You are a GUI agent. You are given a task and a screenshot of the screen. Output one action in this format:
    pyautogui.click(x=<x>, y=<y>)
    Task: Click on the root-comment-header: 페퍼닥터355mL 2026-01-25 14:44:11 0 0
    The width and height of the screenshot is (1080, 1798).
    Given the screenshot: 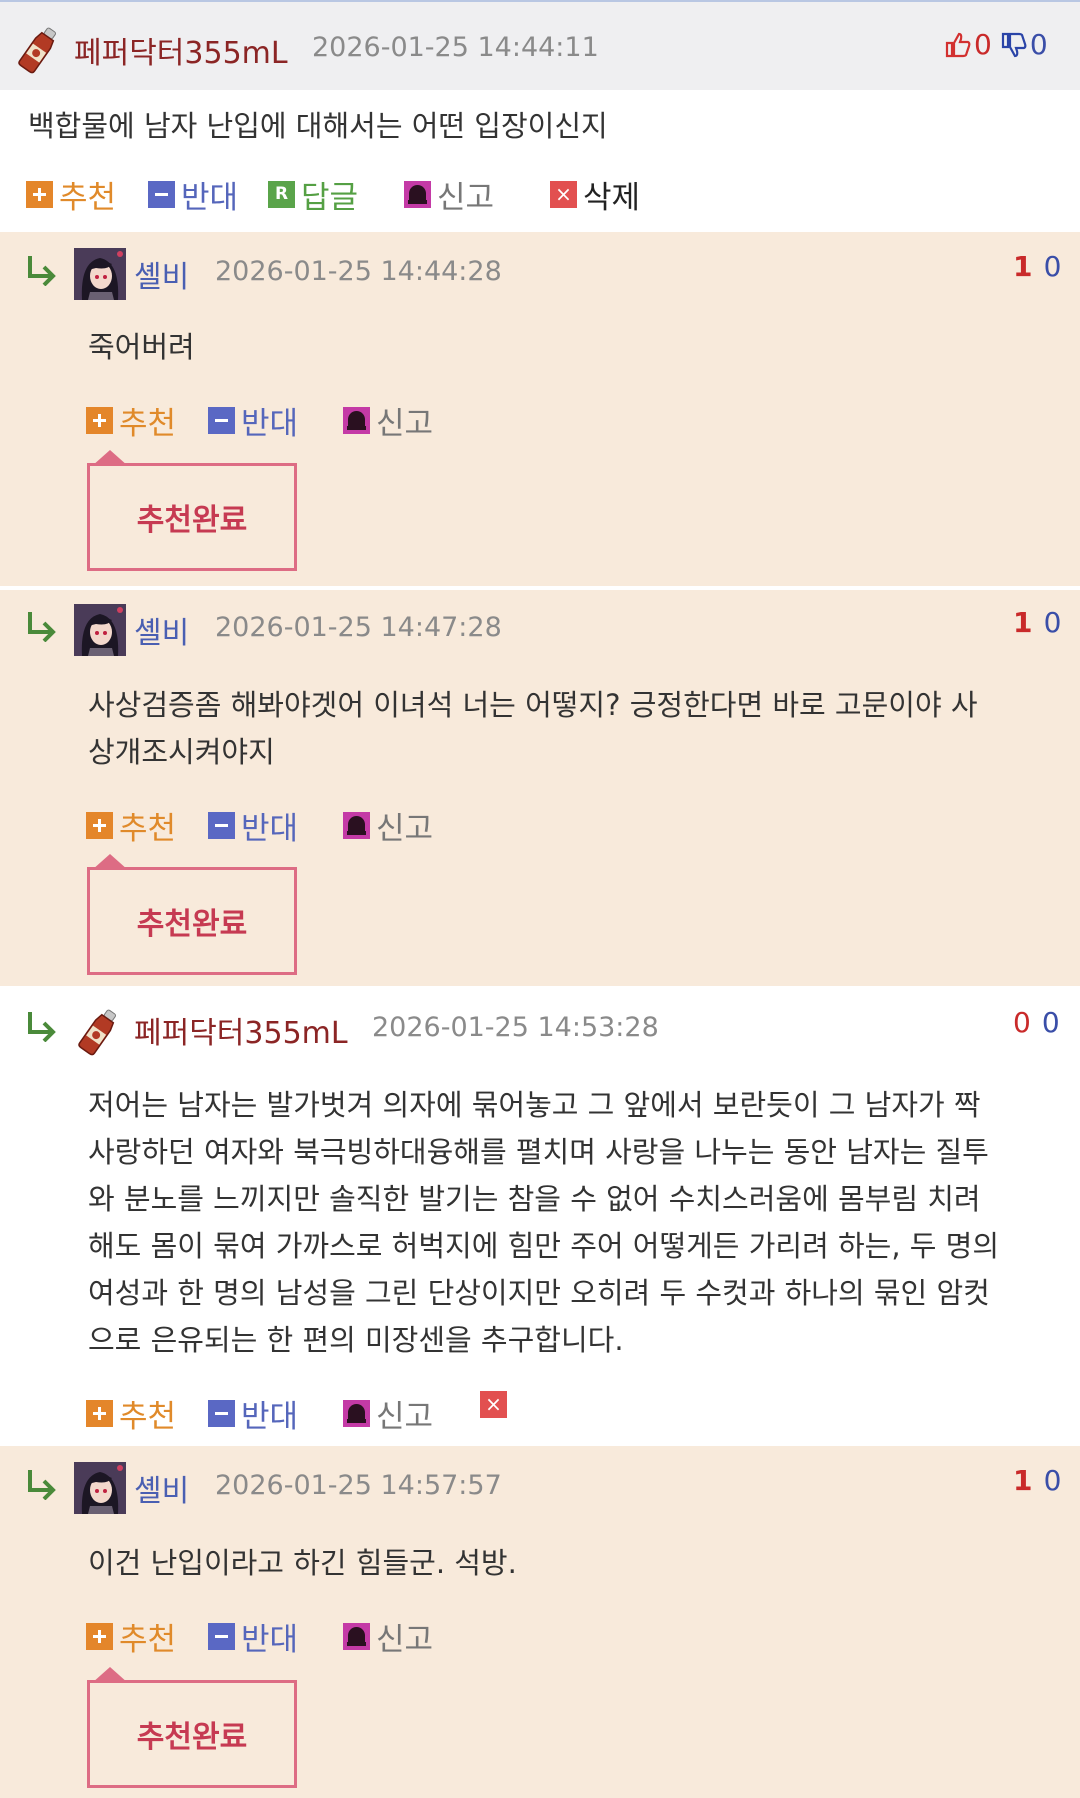 What is the action you would take?
    pyautogui.click(x=540, y=45)
    